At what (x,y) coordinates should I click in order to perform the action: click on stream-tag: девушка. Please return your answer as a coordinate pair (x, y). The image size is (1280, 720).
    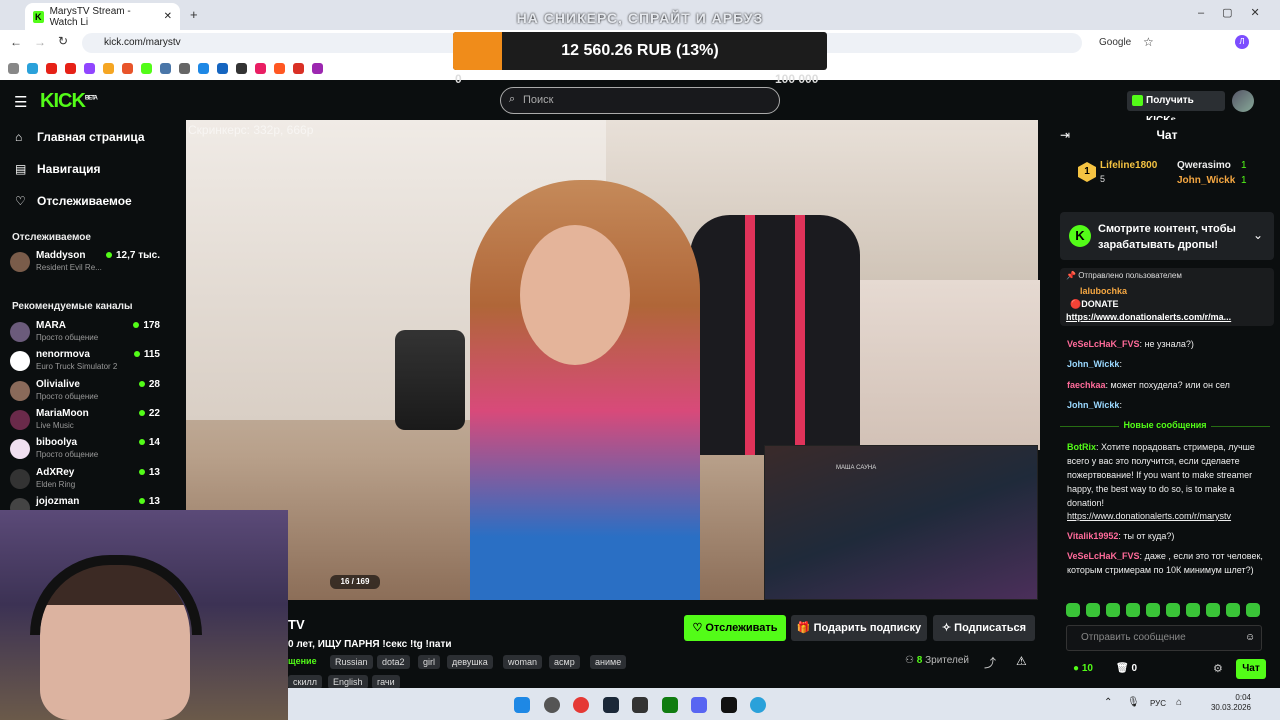
    Looking at the image, I should click on (470, 662).